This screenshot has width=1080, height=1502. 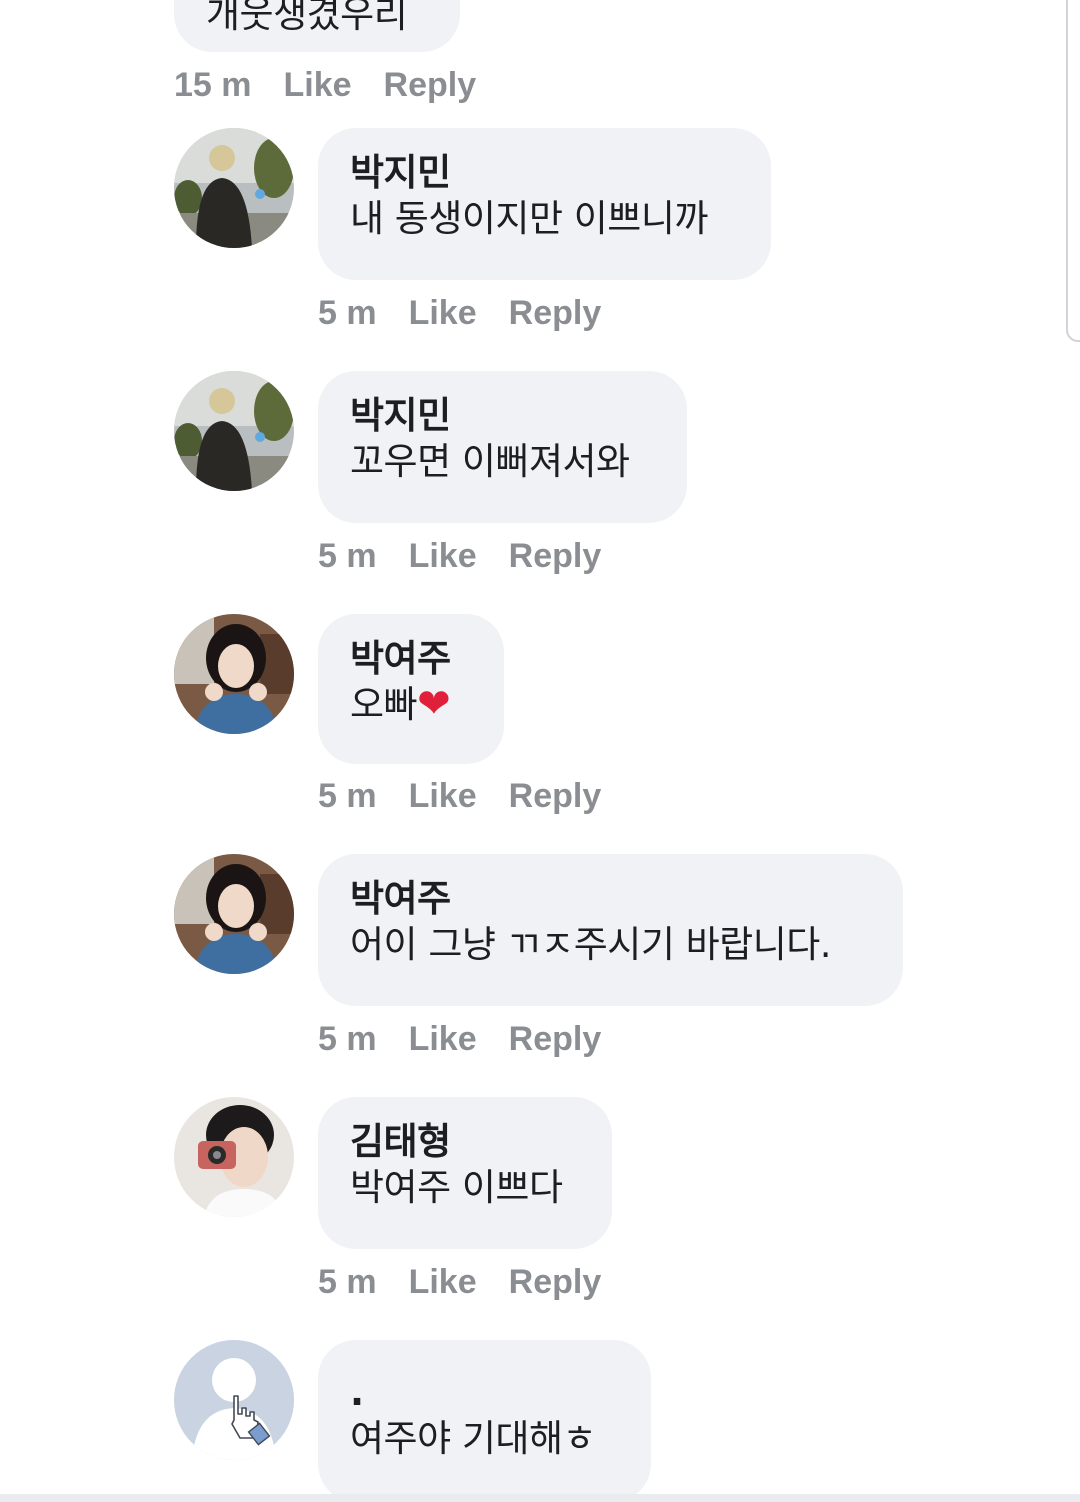 What do you see at coordinates (1073, 171) in the screenshot?
I see `panel-edge` at bounding box center [1073, 171].